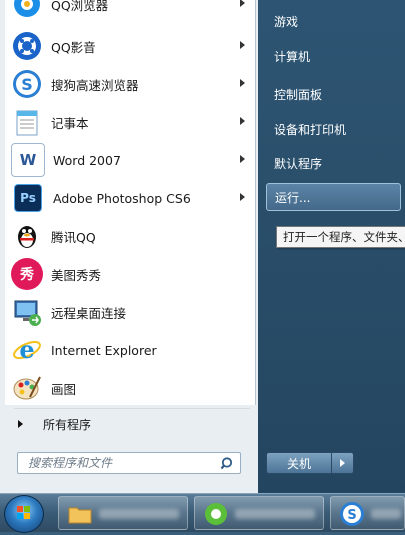 This screenshot has width=405, height=535. Describe the element at coordinates (310, 129) in the screenshot. I see `right-item-label: 设备和打印机` at that location.